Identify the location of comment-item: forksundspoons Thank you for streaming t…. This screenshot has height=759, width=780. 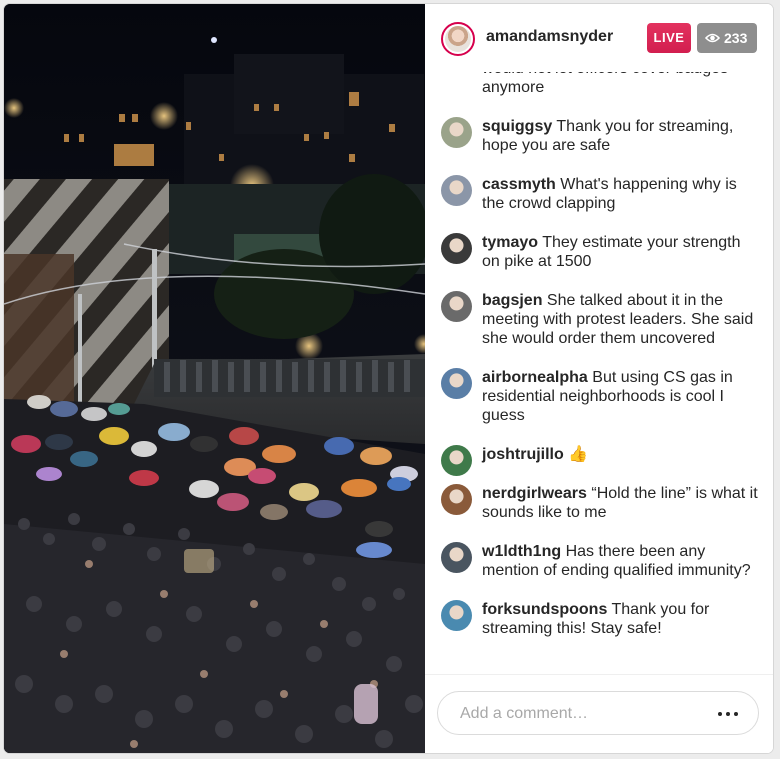
(599, 619).